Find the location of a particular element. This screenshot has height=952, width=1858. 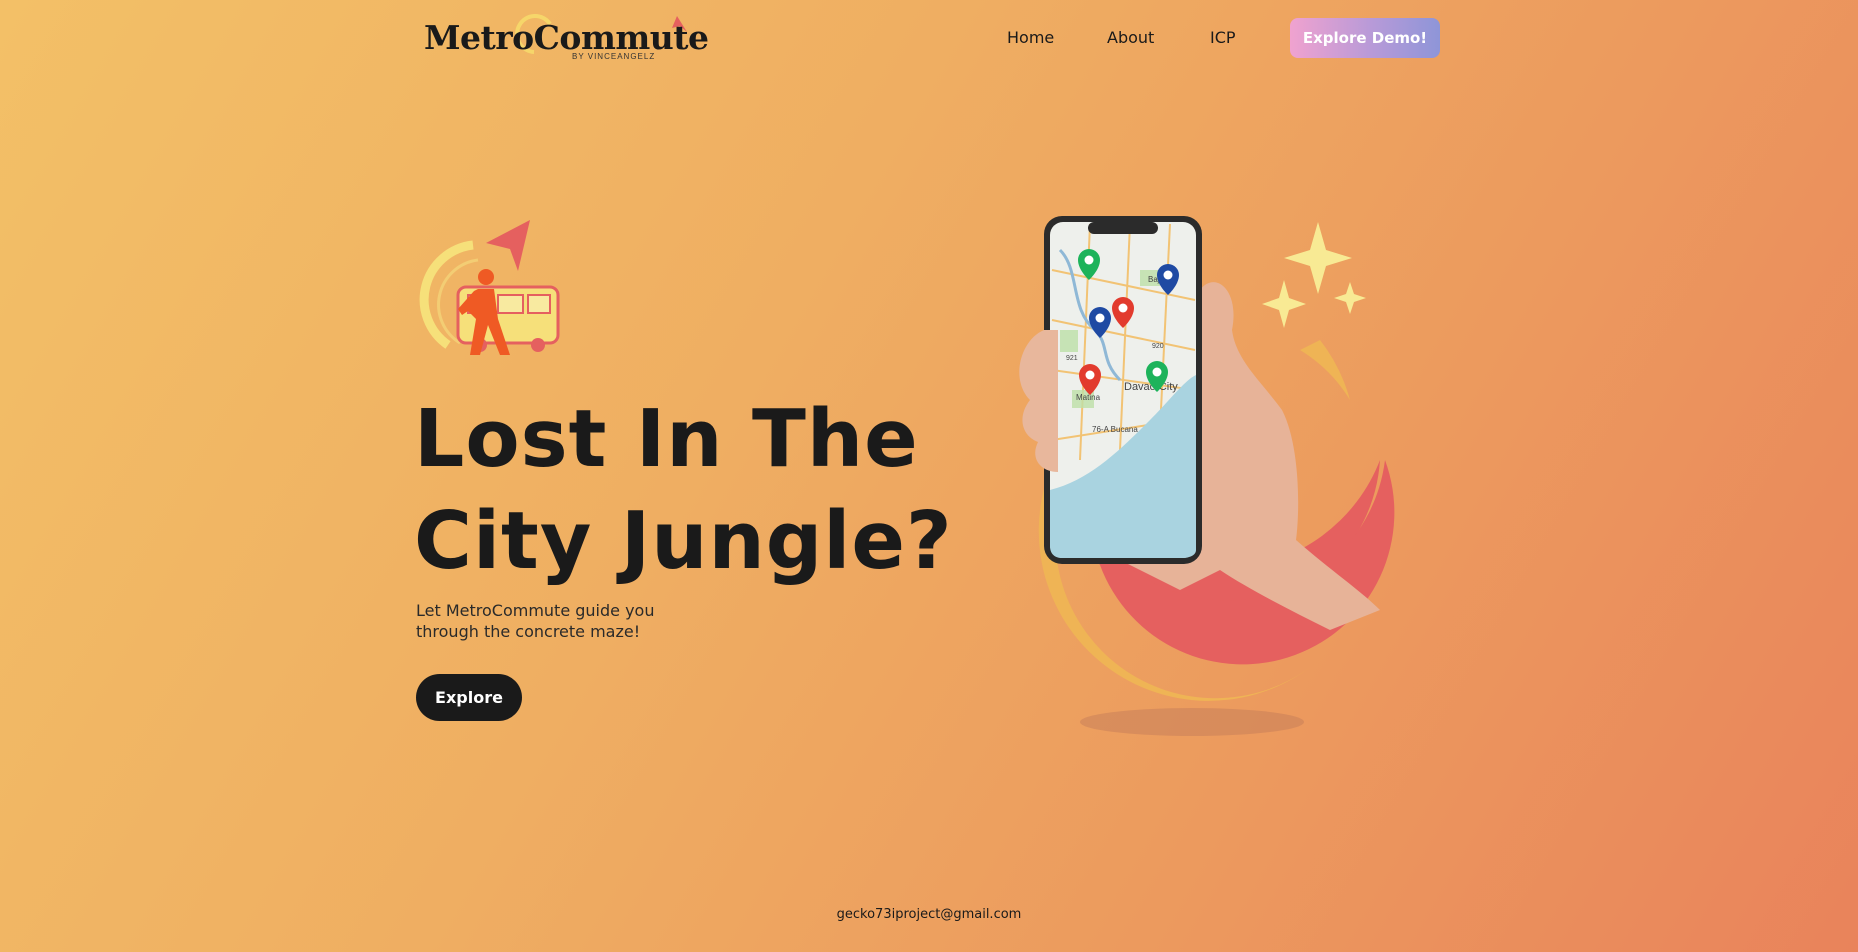

brand-tagline: BY VINCEANGELZ is located at coordinates (614, 56).